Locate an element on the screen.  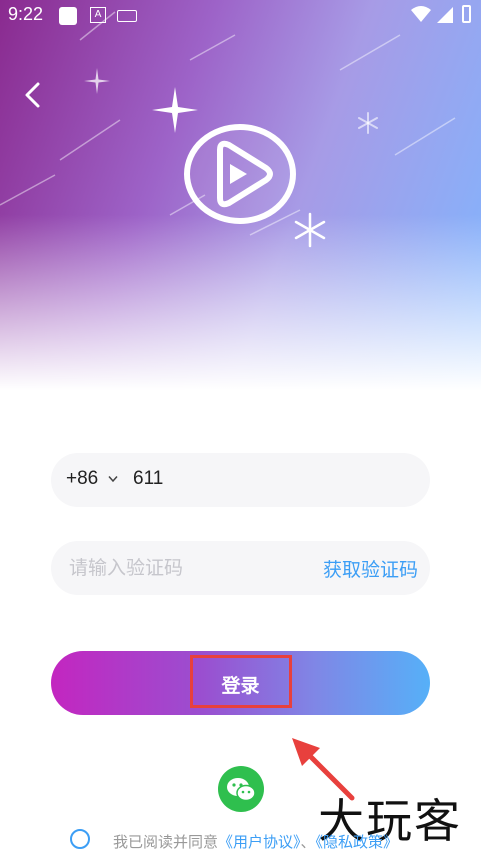
agreement-radio is located at coordinates (80, 839).